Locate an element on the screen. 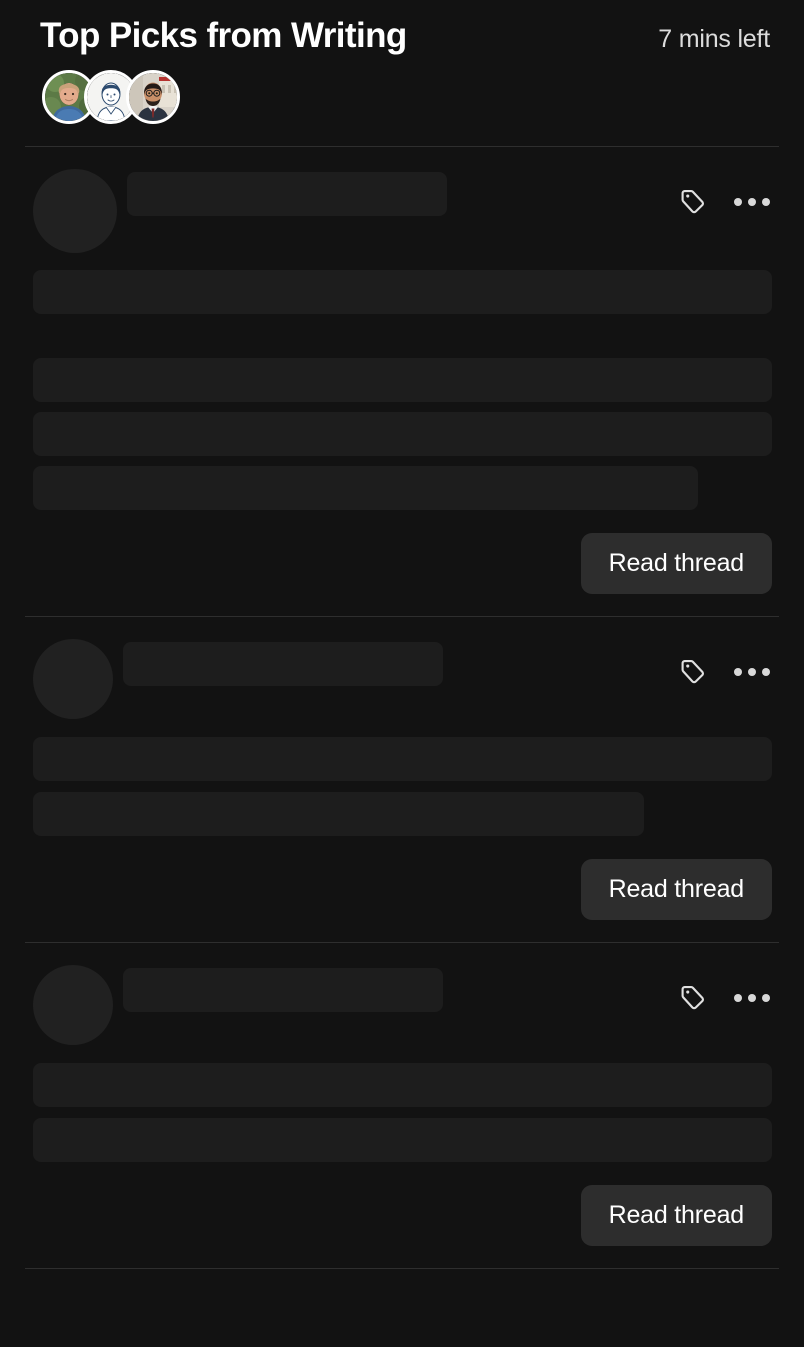 The width and height of the screenshot is (804, 1347). header-row: Top Picks from Writing 7 mins left is located at coordinates (406, 36).